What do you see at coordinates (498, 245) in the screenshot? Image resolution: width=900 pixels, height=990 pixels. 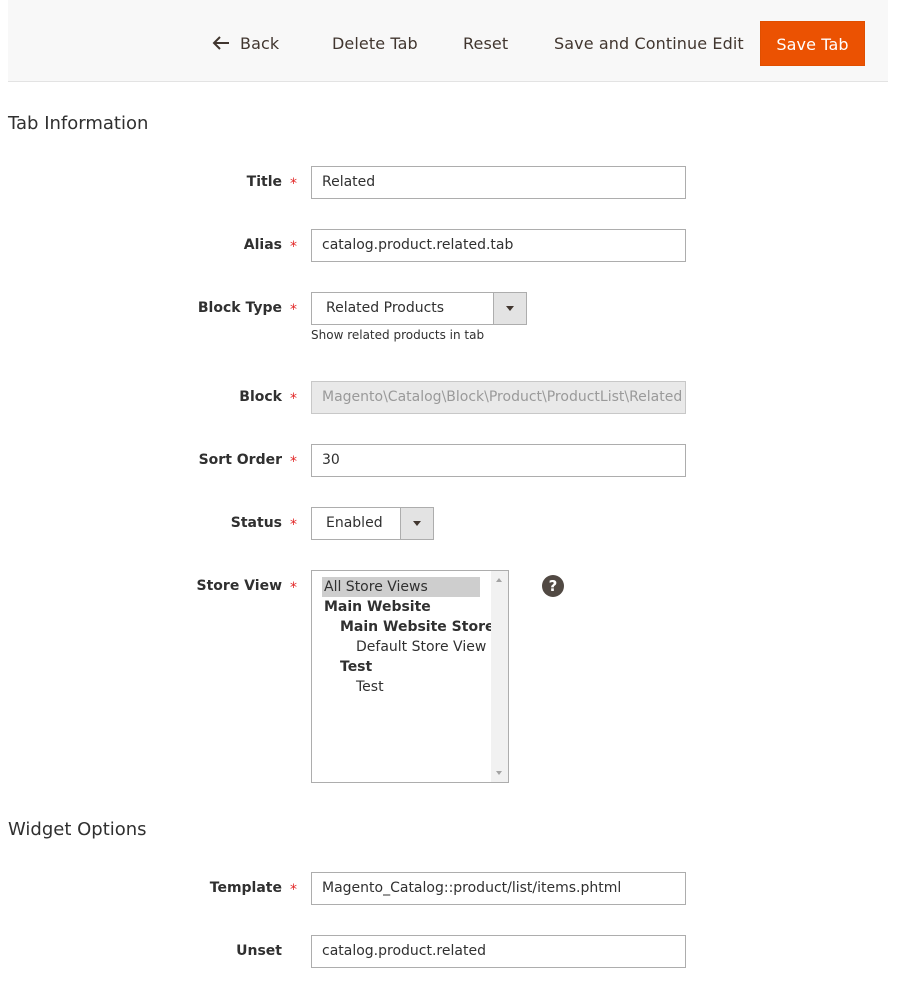 I see `alias-input: catalog.product.related.tab` at bounding box center [498, 245].